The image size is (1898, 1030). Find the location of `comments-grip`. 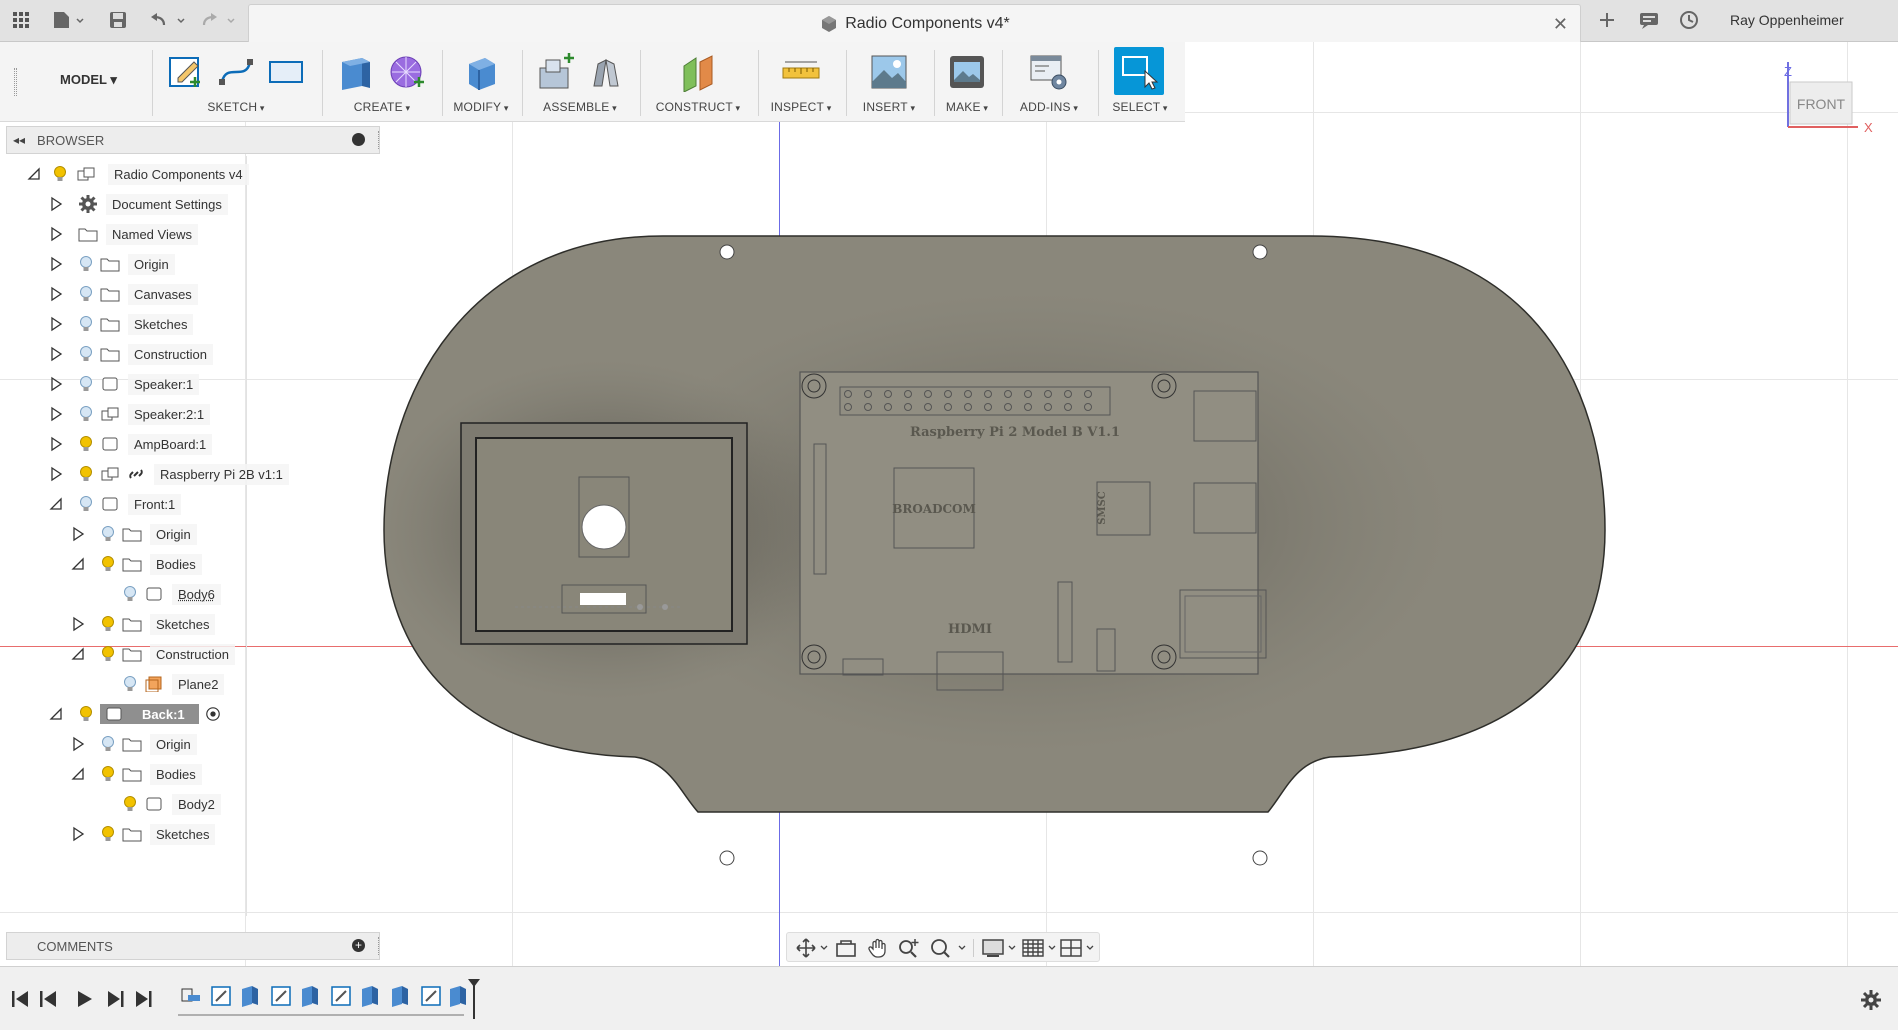

comments-grip is located at coordinates (379, 946).